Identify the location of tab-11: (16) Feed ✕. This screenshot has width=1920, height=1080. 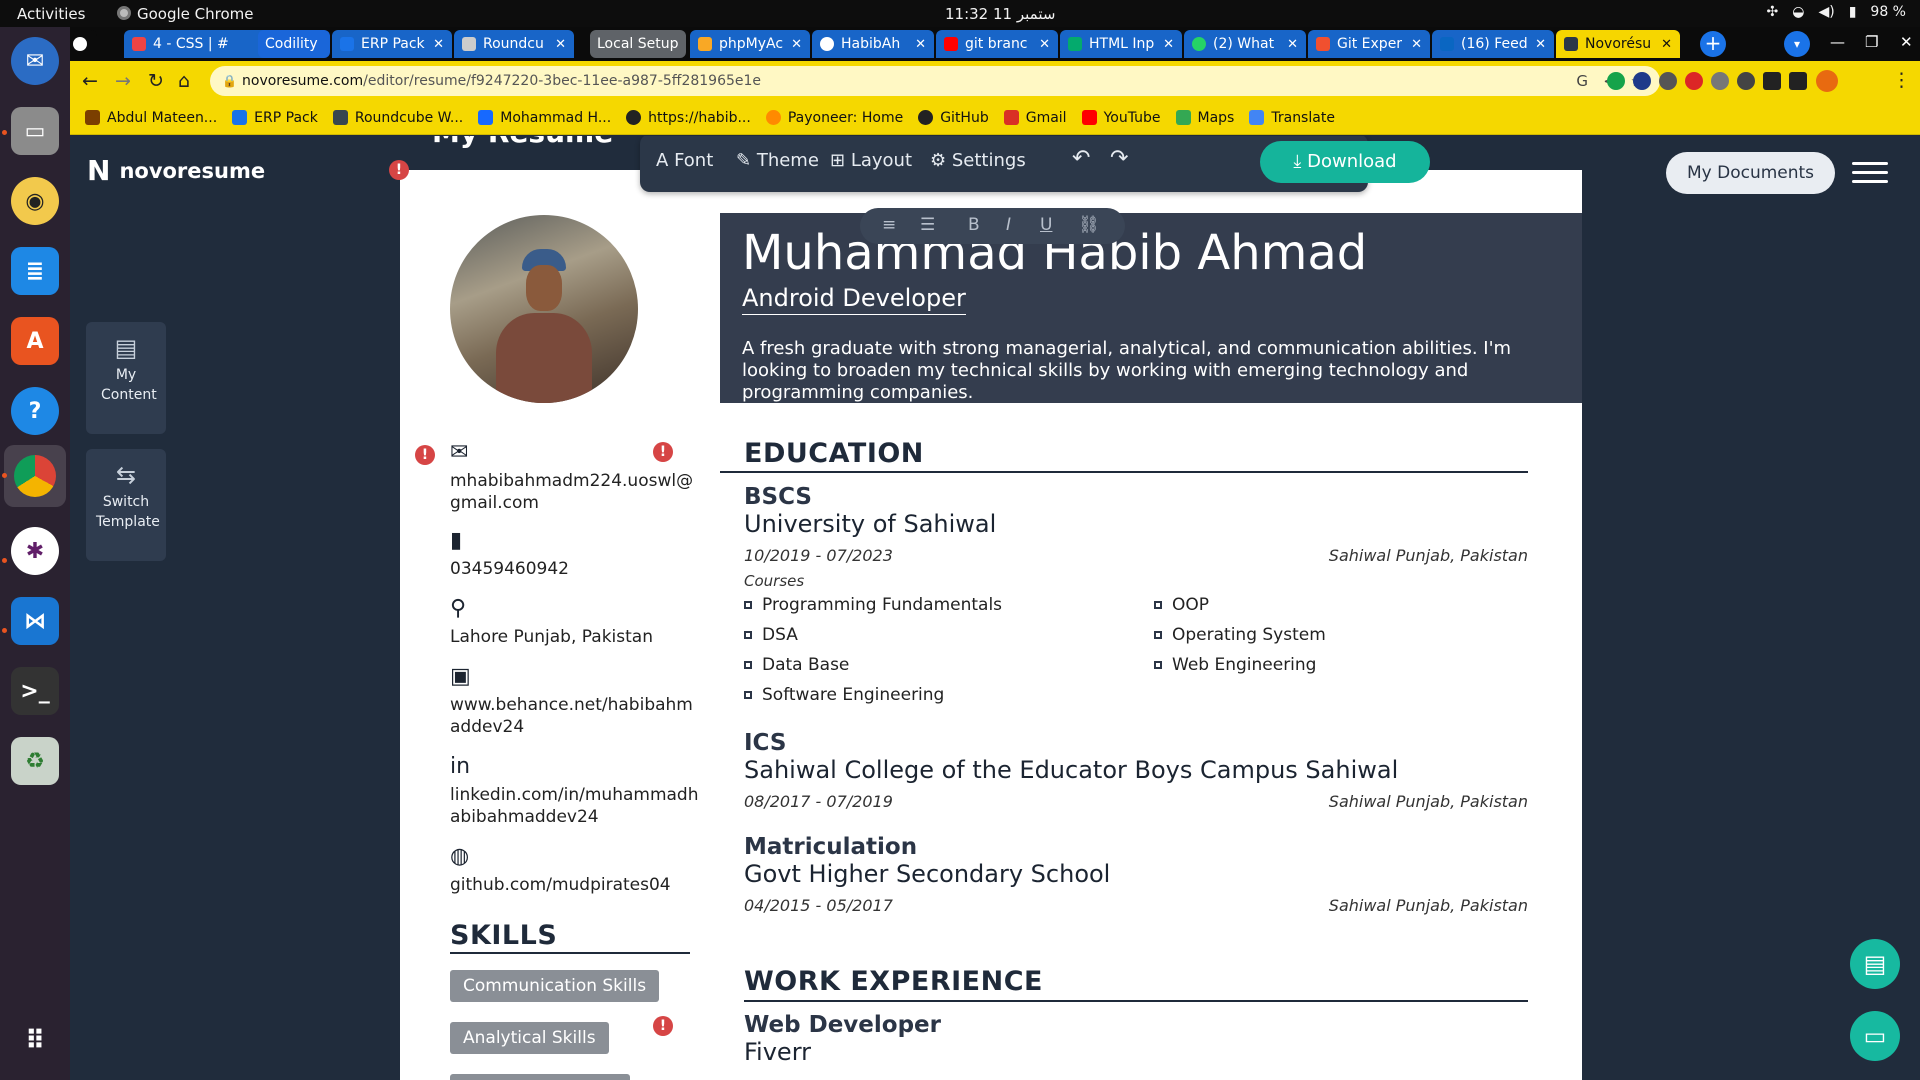
(1493, 44).